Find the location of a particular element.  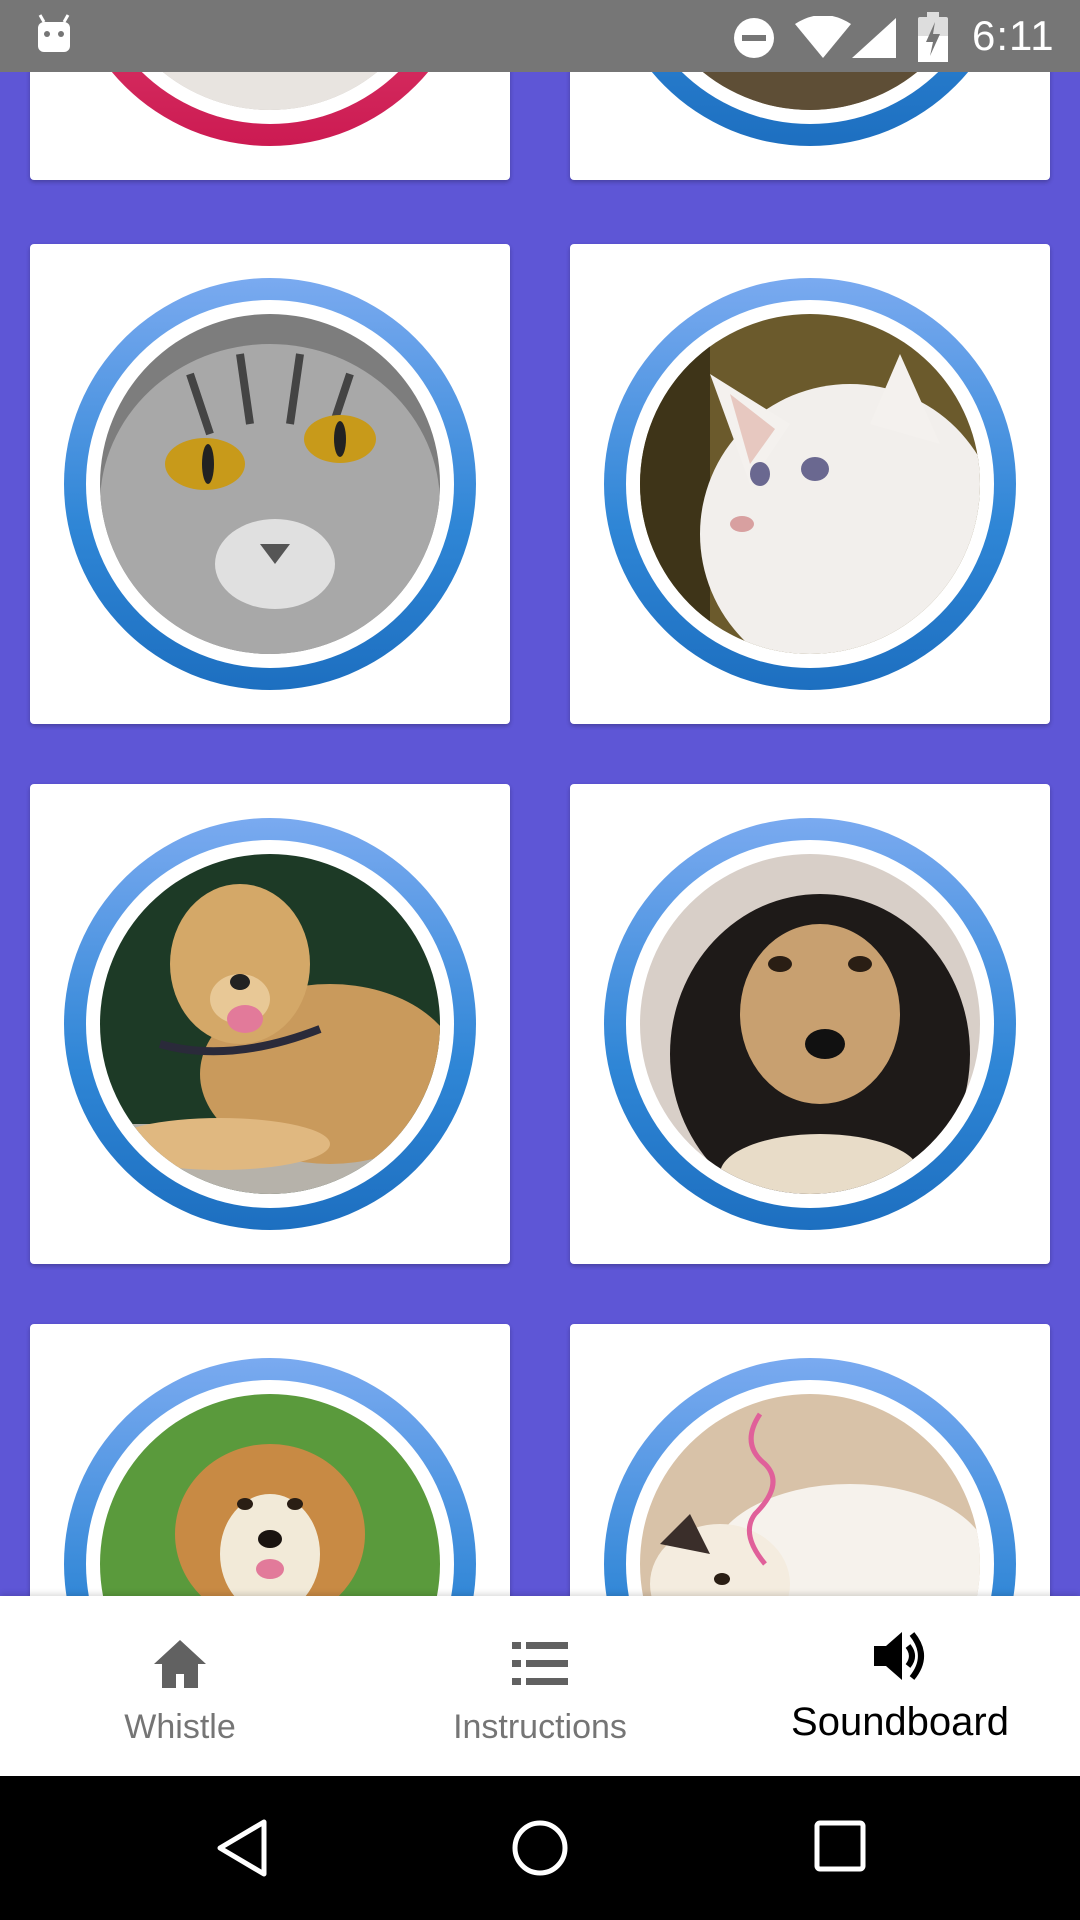

nav-label-soundboard: Soundboard is located at coordinates (900, 1722).